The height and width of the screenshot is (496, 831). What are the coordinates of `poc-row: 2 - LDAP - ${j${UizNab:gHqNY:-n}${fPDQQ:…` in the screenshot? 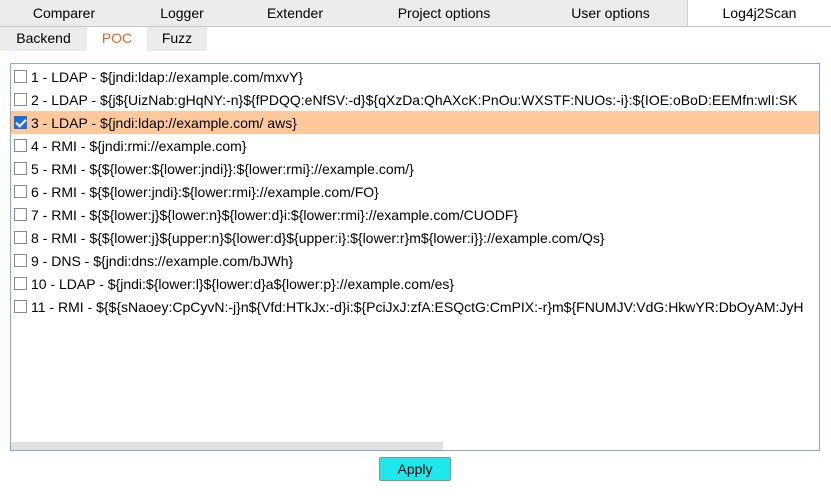 It's located at (415, 99).